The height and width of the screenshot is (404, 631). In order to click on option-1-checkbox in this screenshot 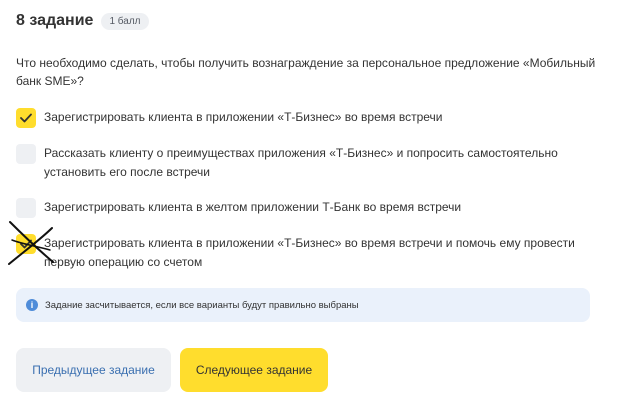, I will do `click(26, 118)`.